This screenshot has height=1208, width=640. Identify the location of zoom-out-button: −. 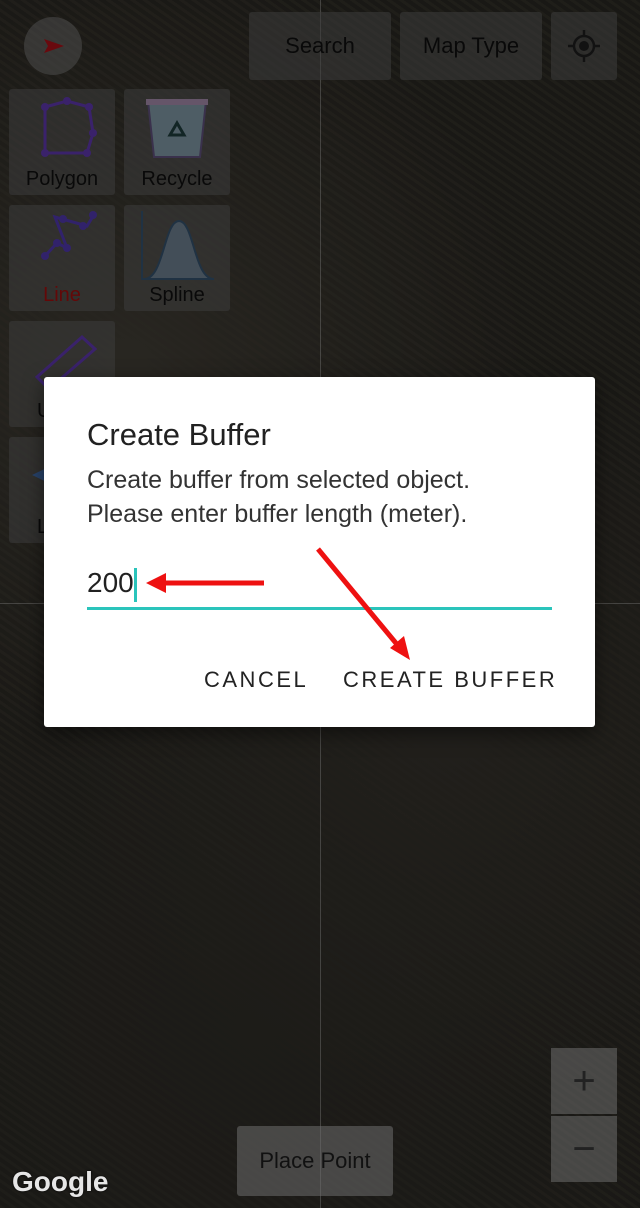
(584, 1149).